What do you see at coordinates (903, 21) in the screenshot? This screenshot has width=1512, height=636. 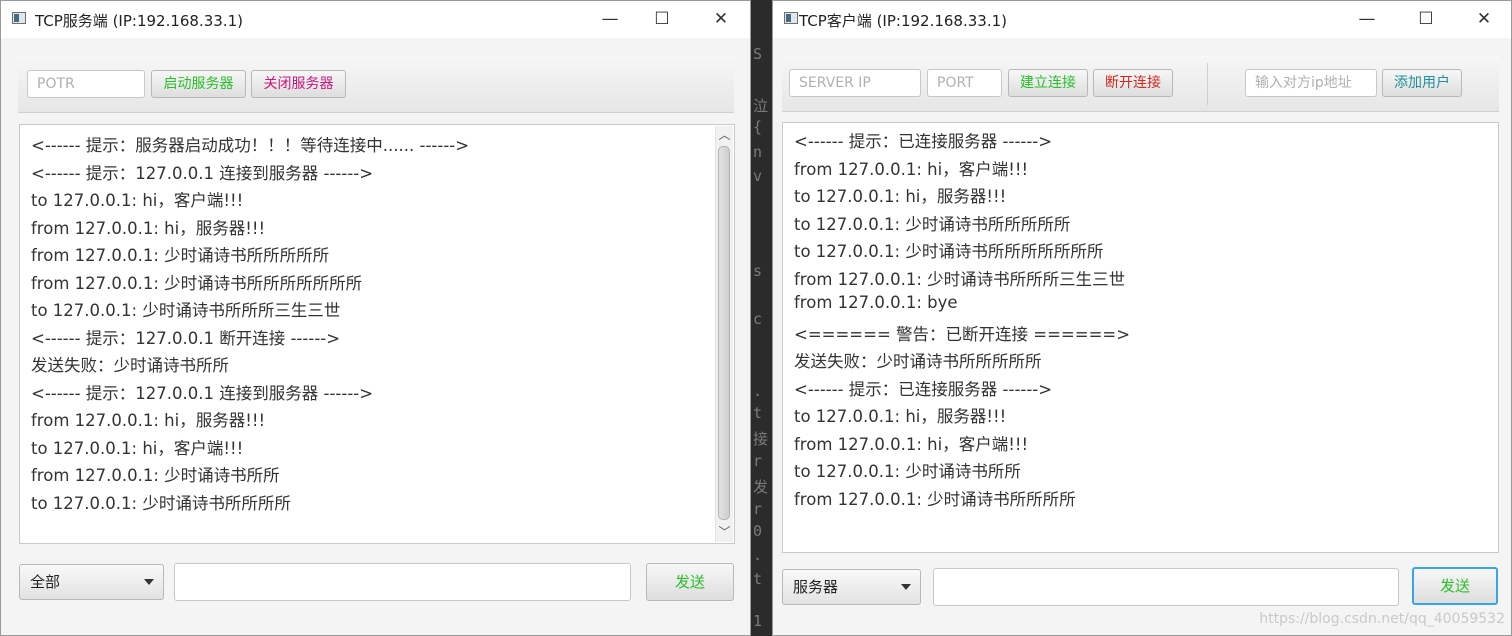 I see `window-title: TCP客户端 (IP:192.168.33.1)` at bounding box center [903, 21].